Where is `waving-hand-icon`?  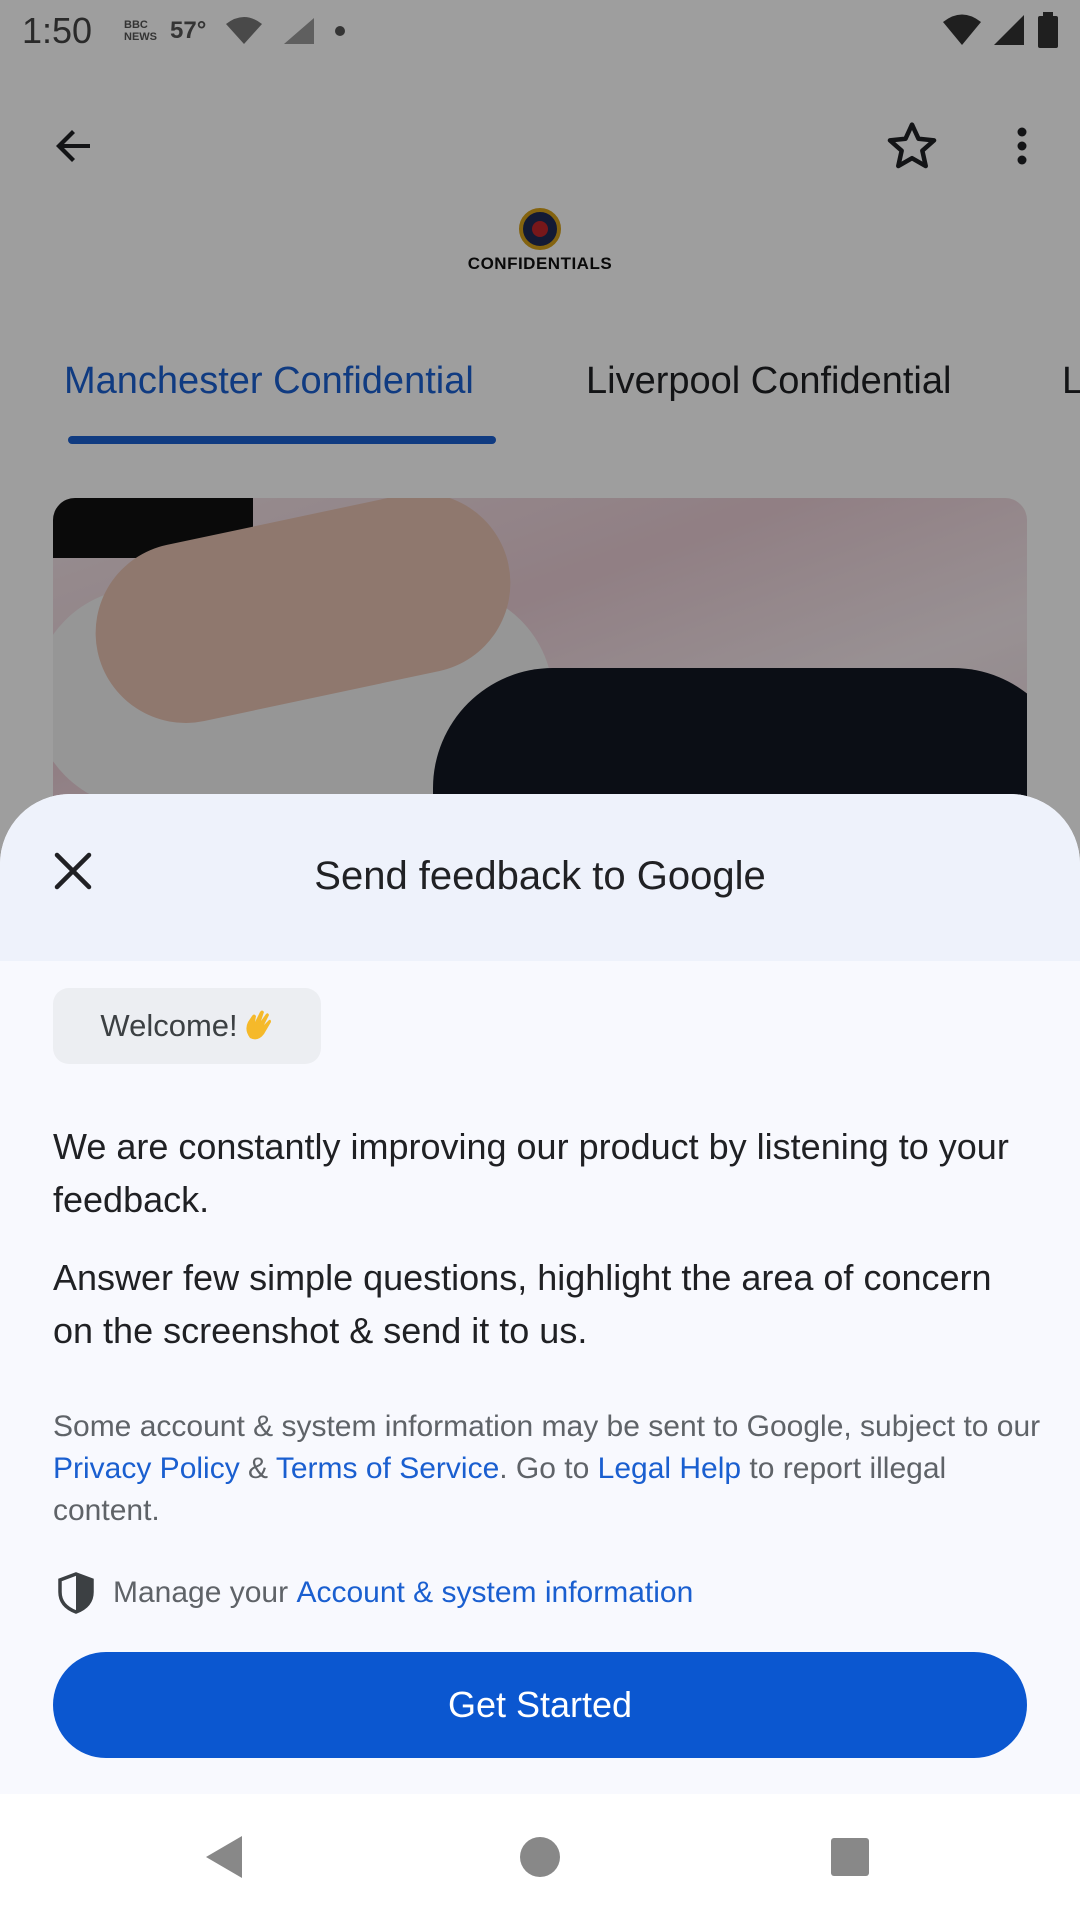 waving-hand-icon is located at coordinates (258, 1025).